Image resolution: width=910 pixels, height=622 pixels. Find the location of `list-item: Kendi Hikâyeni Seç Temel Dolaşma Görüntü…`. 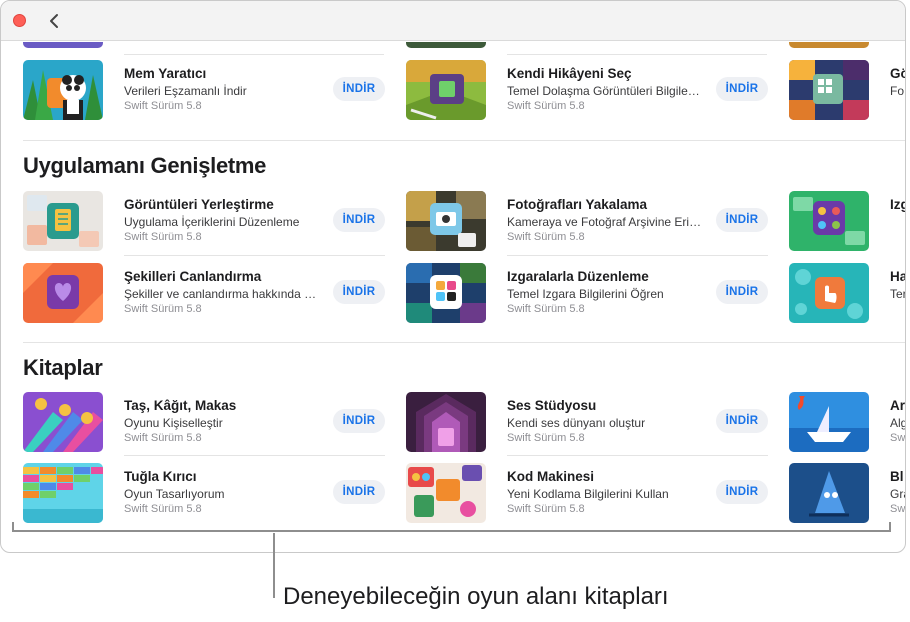

list-item: Kendi Hikâyeni Seç Temel Dolaşma Görüntü… is located at coordinates (591, 91).